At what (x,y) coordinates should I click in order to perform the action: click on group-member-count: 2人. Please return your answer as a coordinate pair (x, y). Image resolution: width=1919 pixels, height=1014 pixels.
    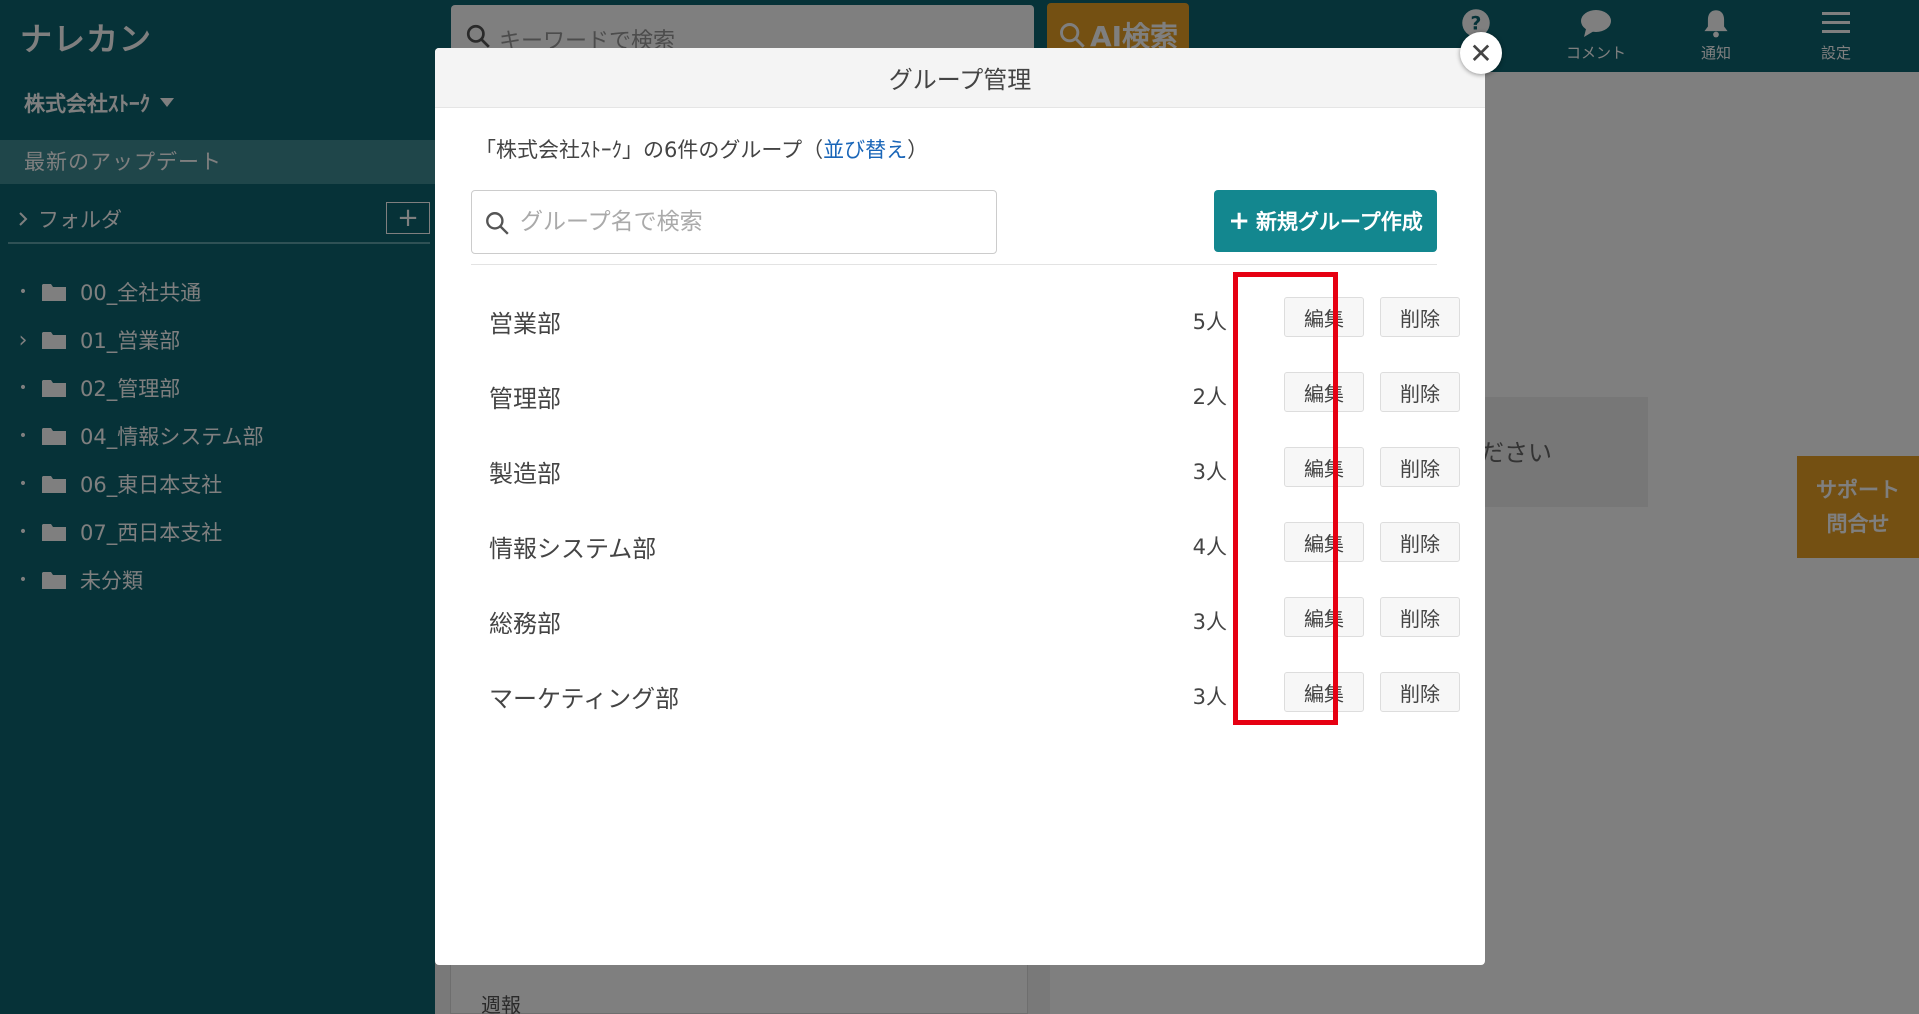
    Looking at the image, I should click on (1209, 397).